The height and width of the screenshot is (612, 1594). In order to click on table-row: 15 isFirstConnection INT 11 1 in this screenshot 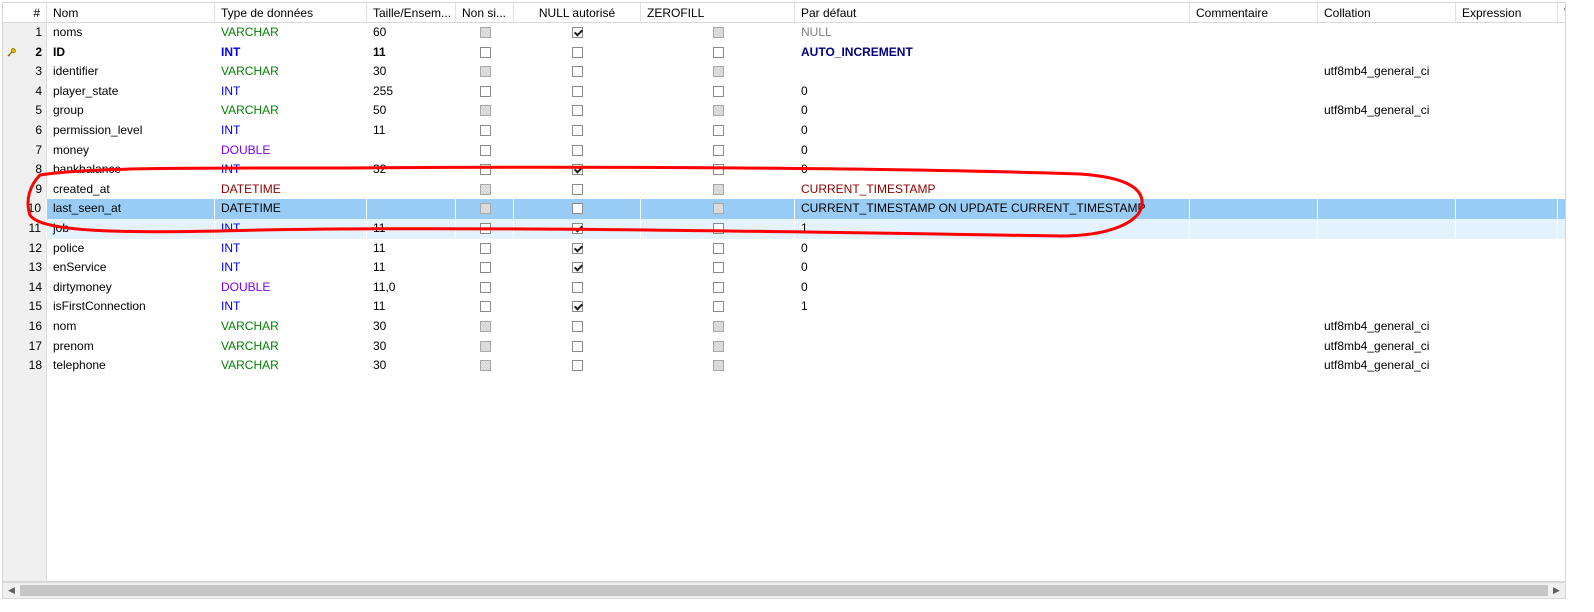, I will do `click(784, 307)`.